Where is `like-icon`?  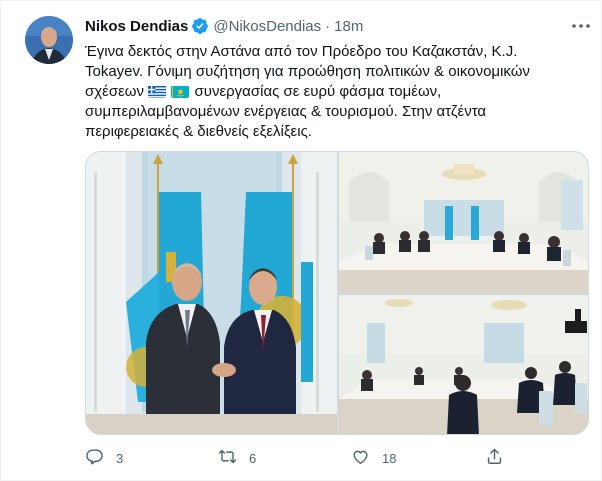
like-icon is located at coordinates (360, 458).